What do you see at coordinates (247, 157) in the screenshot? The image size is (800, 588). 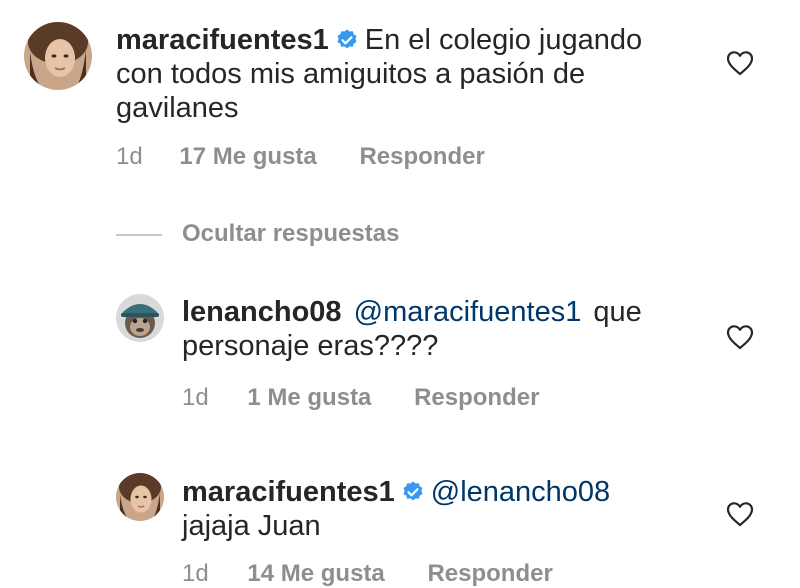 I see `comment-likes: 17 Me gusta` at bounding box center [247, 157].